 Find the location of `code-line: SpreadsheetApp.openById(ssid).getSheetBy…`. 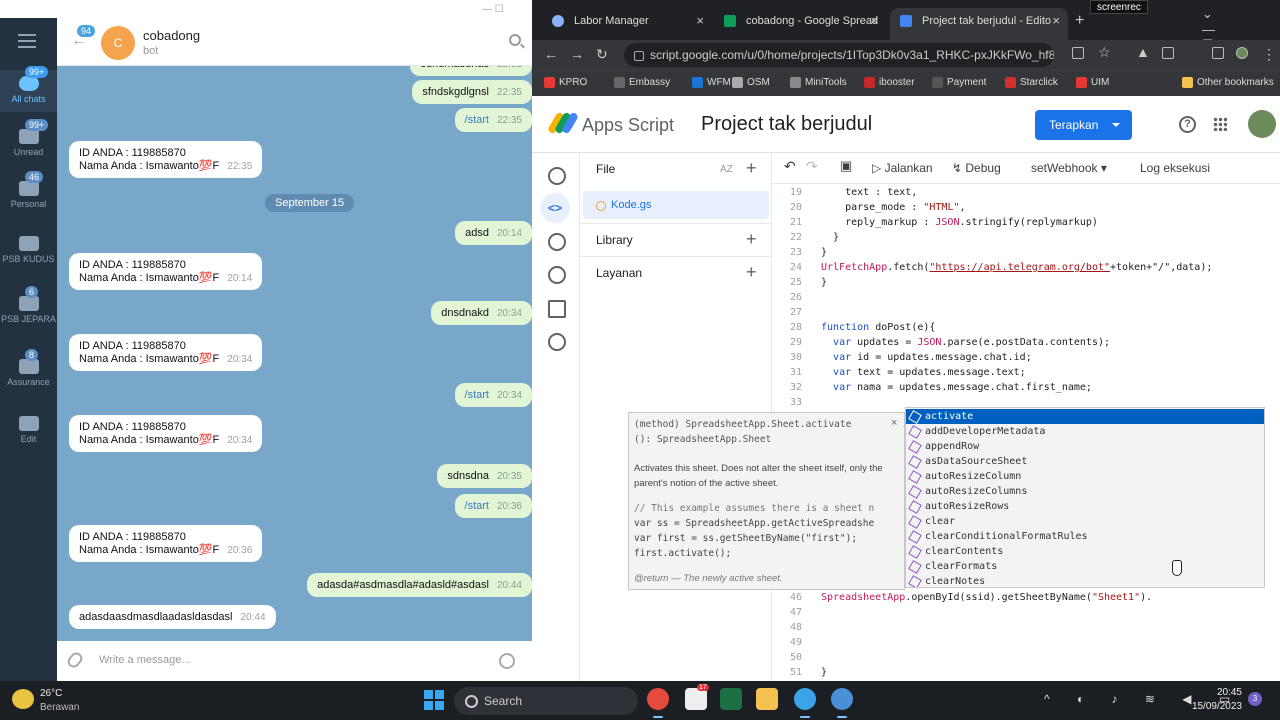

code-line: SpreadsheetApp.openById(ssid).getSheetBy… is located at coordinates (986, 597).